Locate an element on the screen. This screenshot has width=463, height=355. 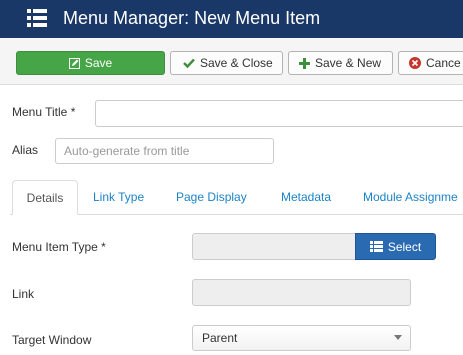
link-label: Link is located at coordinates (23, 294).